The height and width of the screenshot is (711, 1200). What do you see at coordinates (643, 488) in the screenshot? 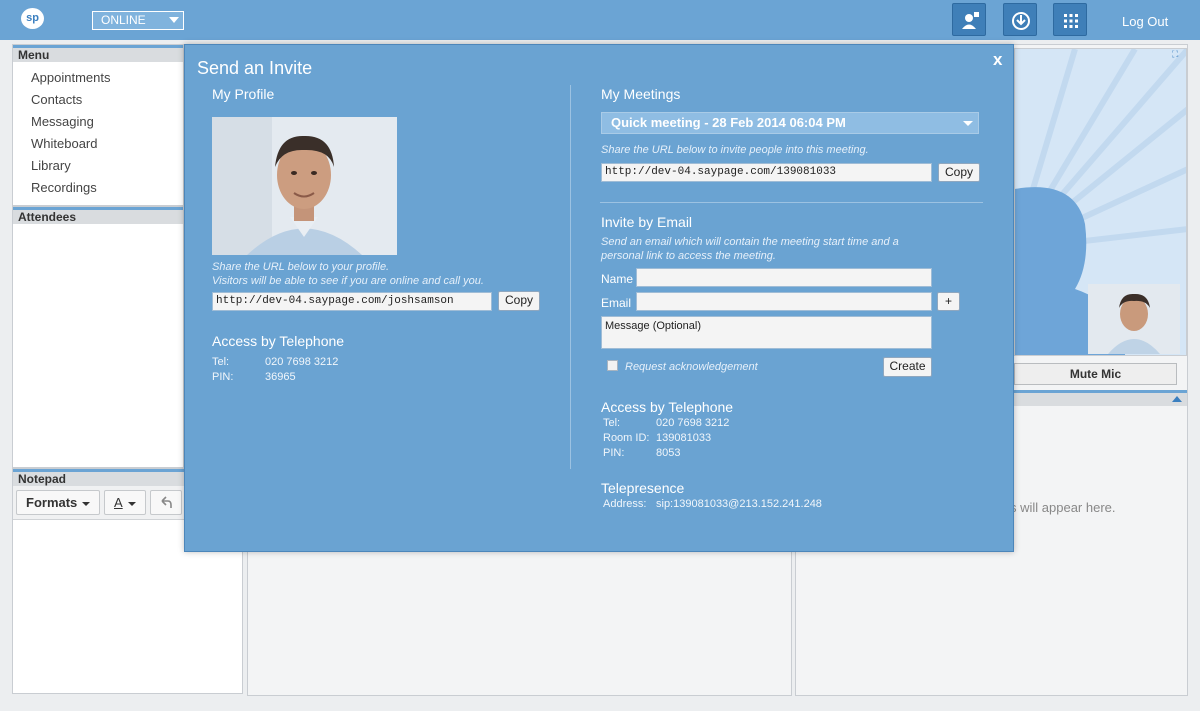
I see `telepresence-heading: Telepresence` at bounding box center [643, 488].